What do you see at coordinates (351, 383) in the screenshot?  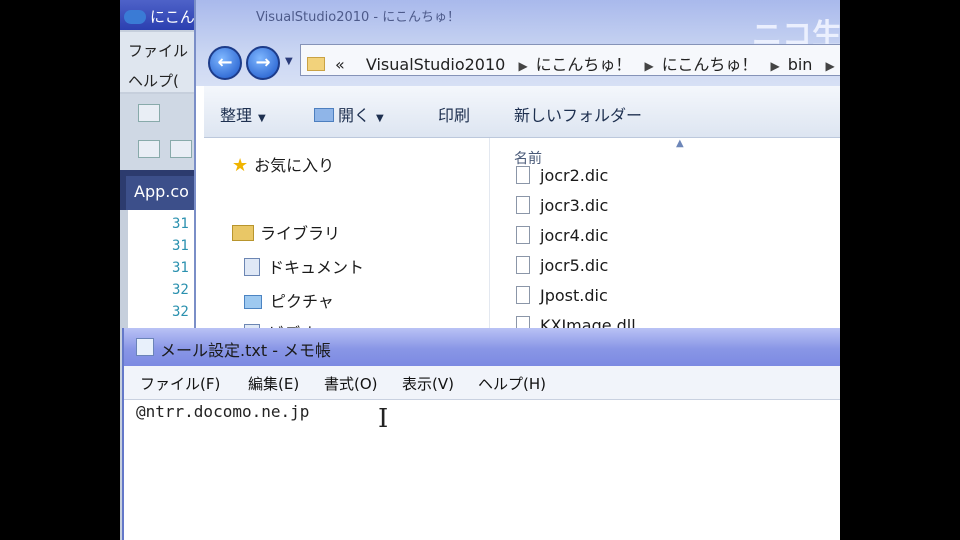 I see `menu-format: 書式(O)` at bounding box center [351, 383].